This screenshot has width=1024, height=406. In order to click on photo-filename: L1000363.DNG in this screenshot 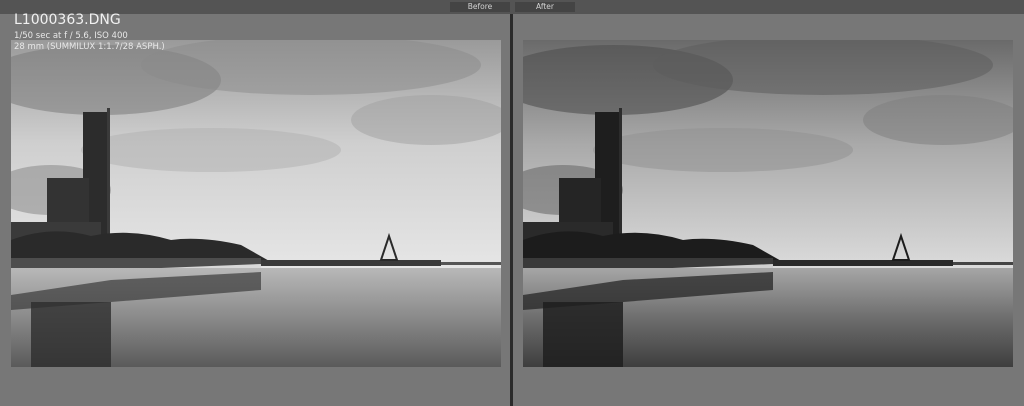, I will do `click(67, 20)`.